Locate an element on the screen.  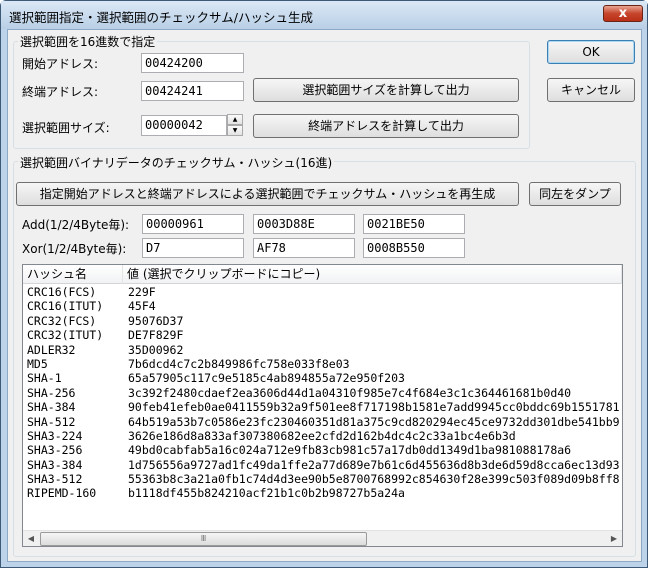
table-row: ADLER32 35D00962 is located at coordinates (322, 350).